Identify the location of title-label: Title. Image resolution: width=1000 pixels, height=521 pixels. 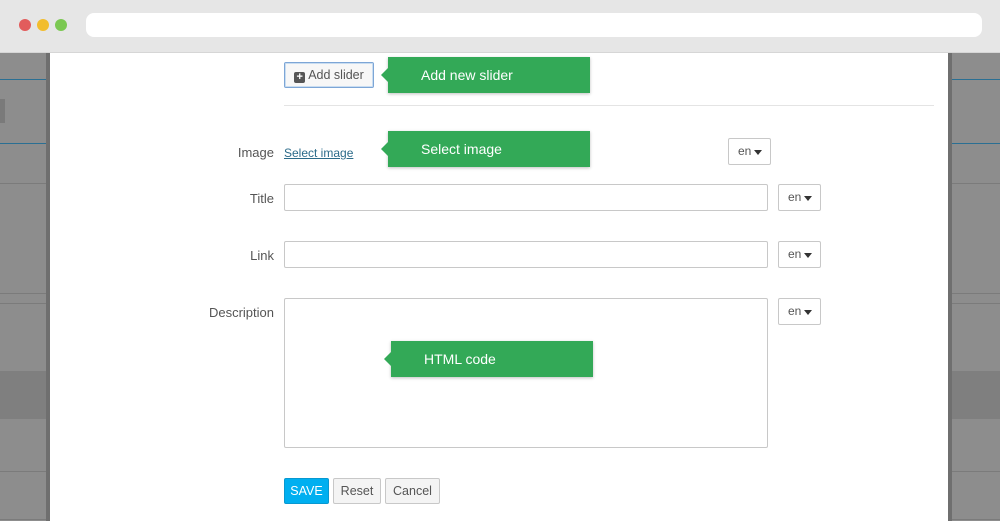
(261, 198).